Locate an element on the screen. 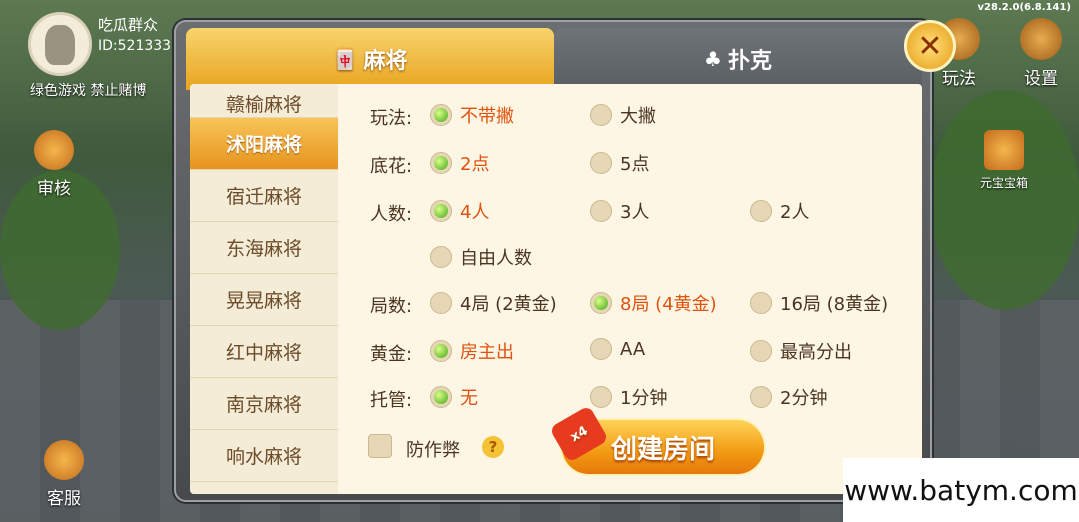 The width and height of the screenshot is (1079, 522). sidebar-item-partial: 赣榆麻将 is located at coordinates (264, 101).